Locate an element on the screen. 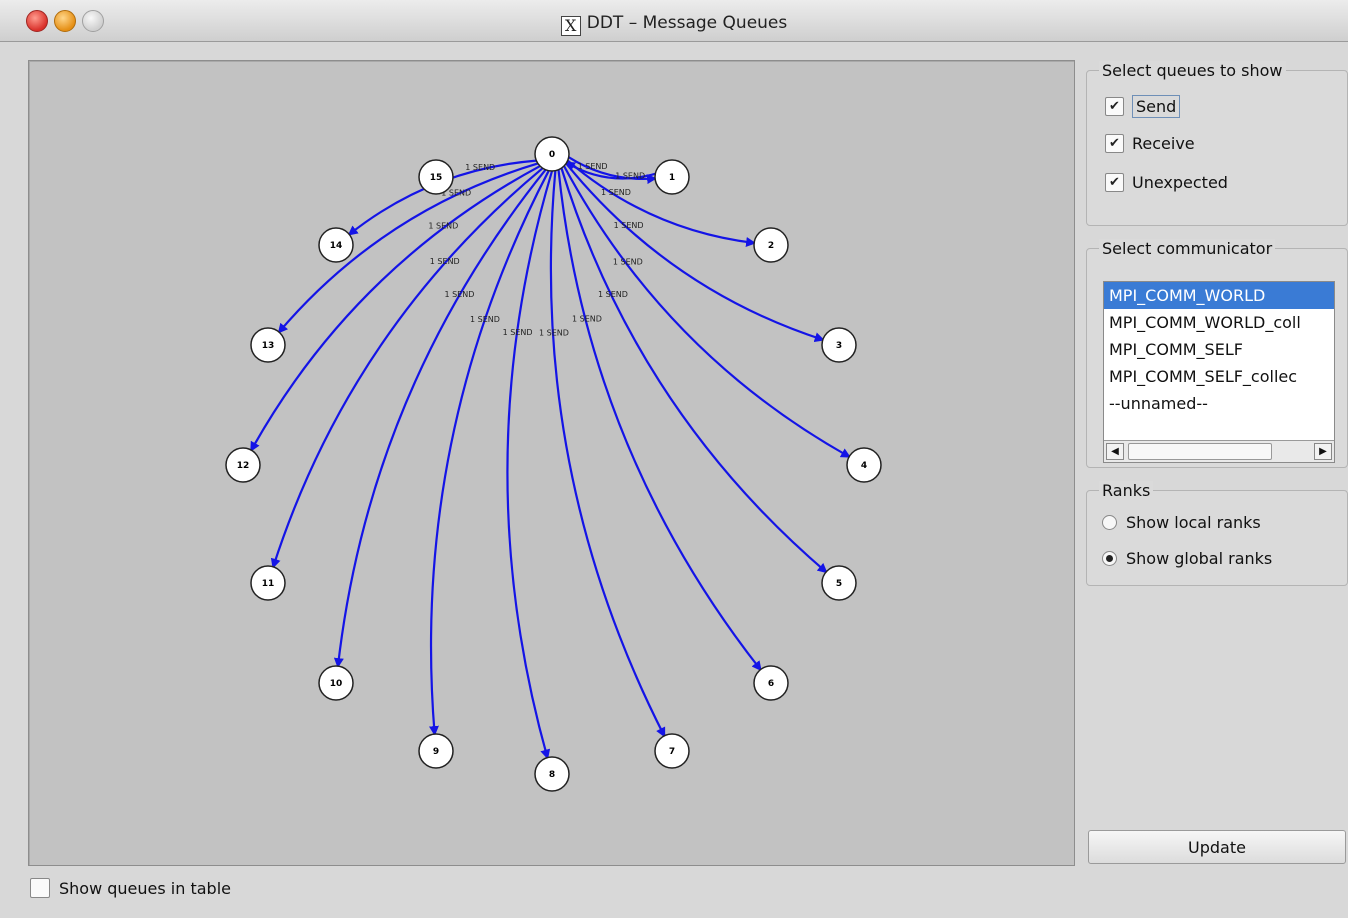 This screenshot has width=1348, height=918. window-title-wrap: X DDT – Message Queues is located at coordinates (674, 24).